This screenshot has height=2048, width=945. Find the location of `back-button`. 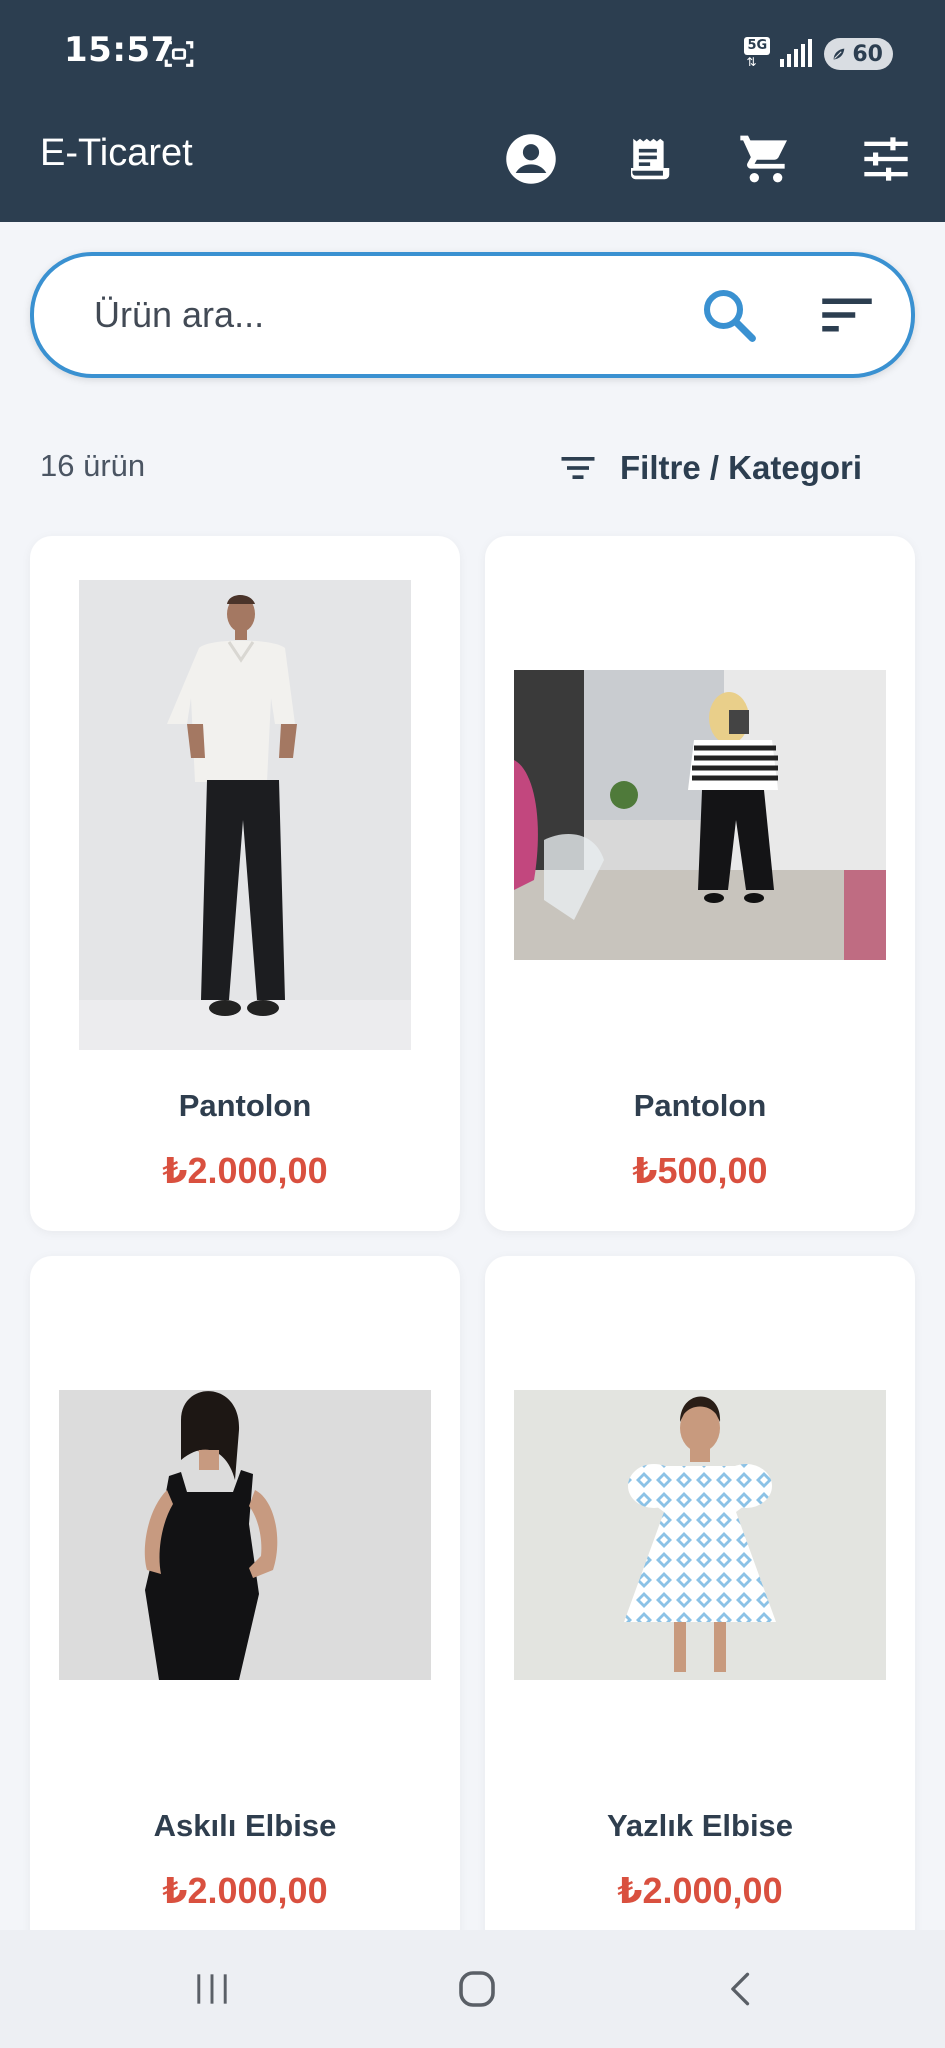

back-button is located at coordinates (742, 1989).